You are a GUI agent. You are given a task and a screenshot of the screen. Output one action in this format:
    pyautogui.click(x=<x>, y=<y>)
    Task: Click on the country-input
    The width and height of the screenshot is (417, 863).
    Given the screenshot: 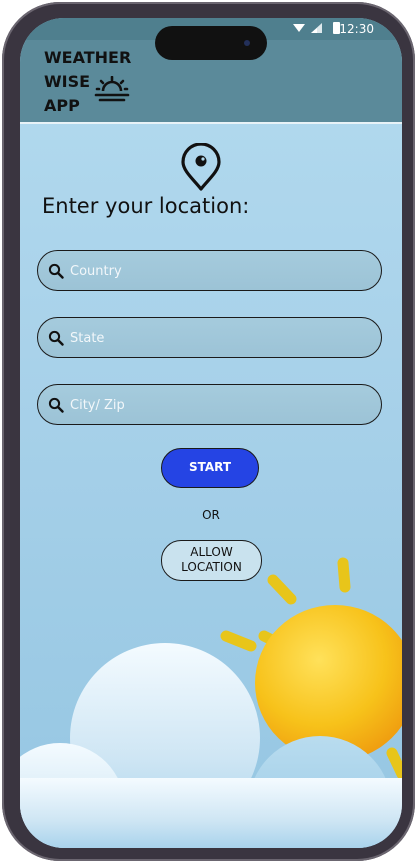 What is the action you would take?
    pyautogui.click(x=220, y=271)
    